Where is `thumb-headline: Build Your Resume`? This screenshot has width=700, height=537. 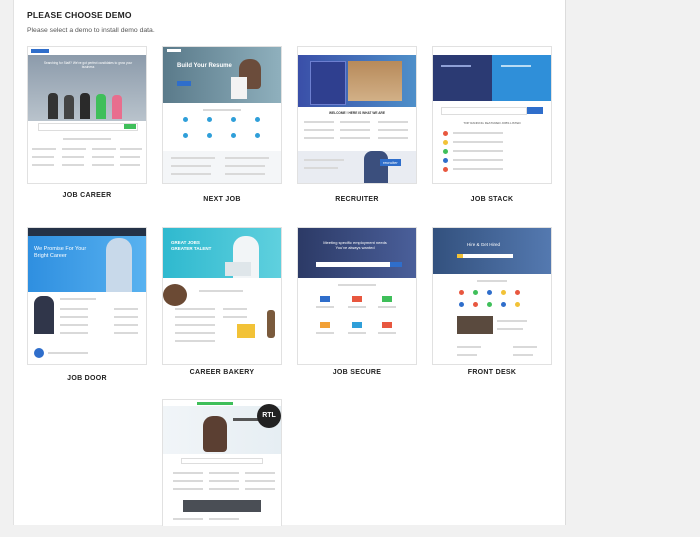 thumb-headline: Build Your Resume is located at coordinates (204, 66).